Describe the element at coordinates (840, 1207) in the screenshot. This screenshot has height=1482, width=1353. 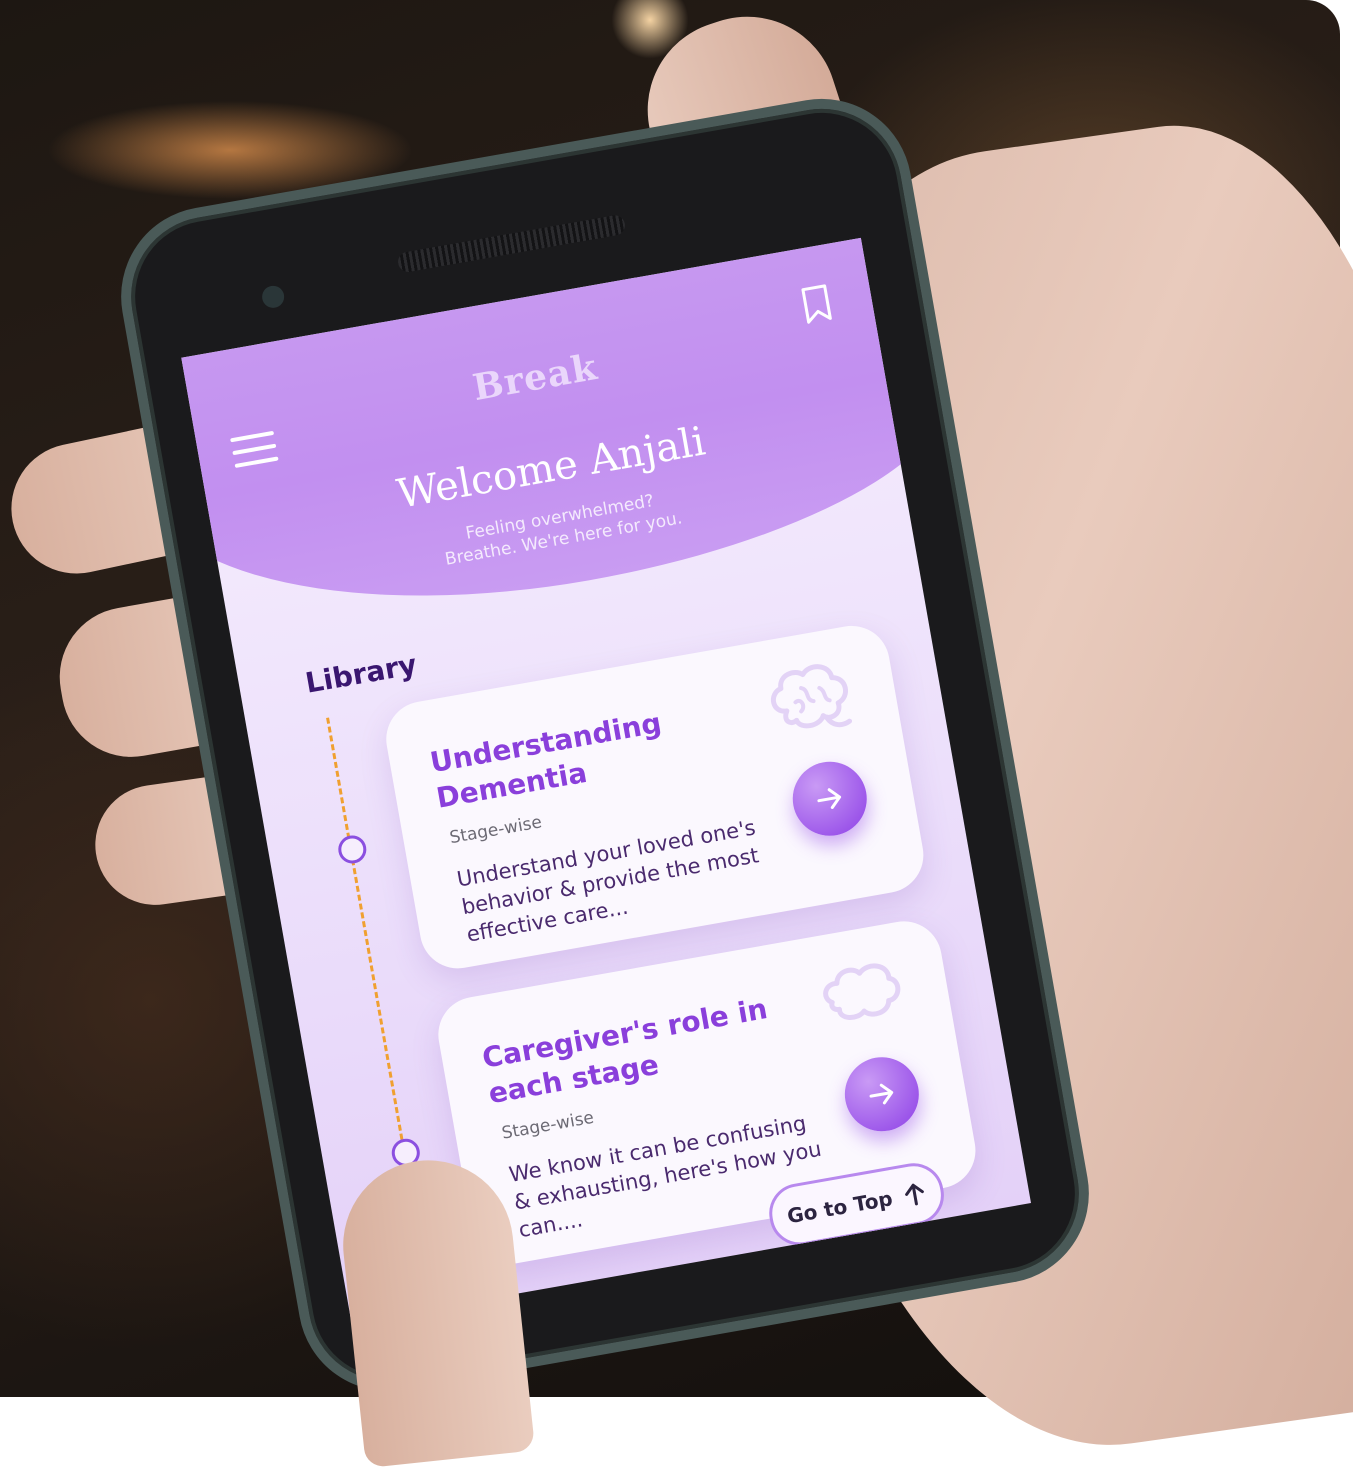
I see `go-to-top-label: Go to Top` at that location.